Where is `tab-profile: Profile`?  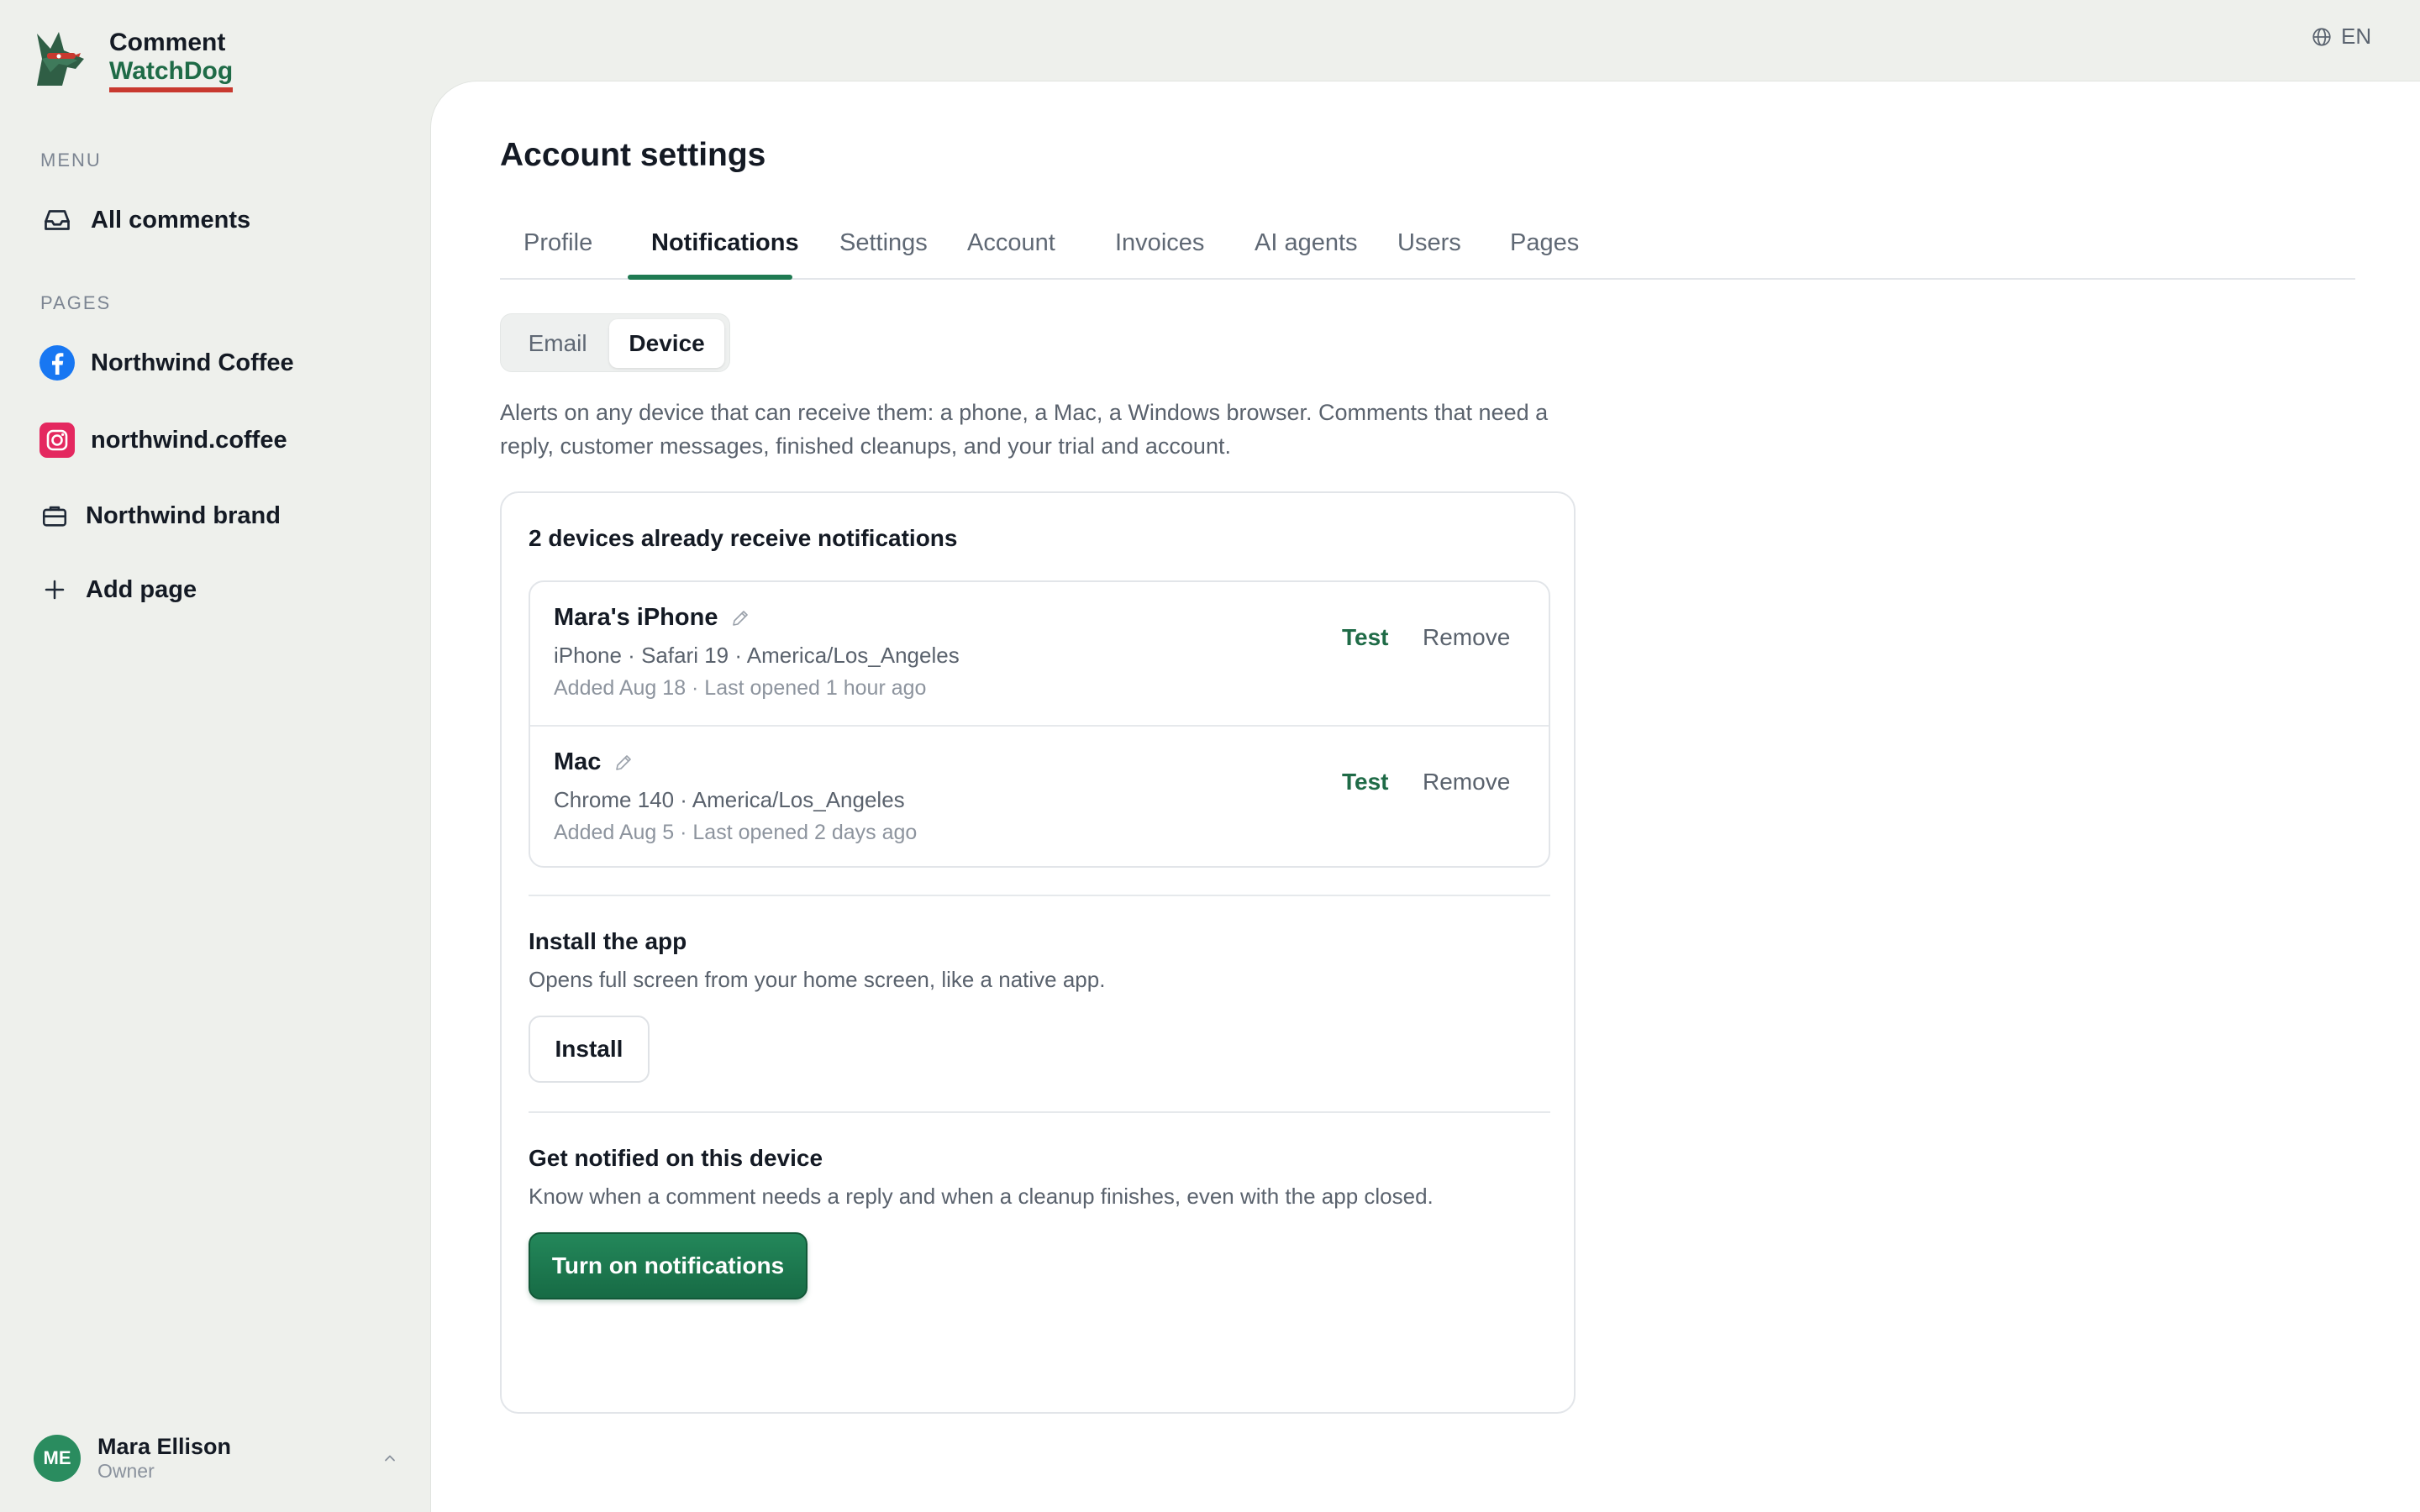 tab-profile: Profile is located at coordinates (557, 243).